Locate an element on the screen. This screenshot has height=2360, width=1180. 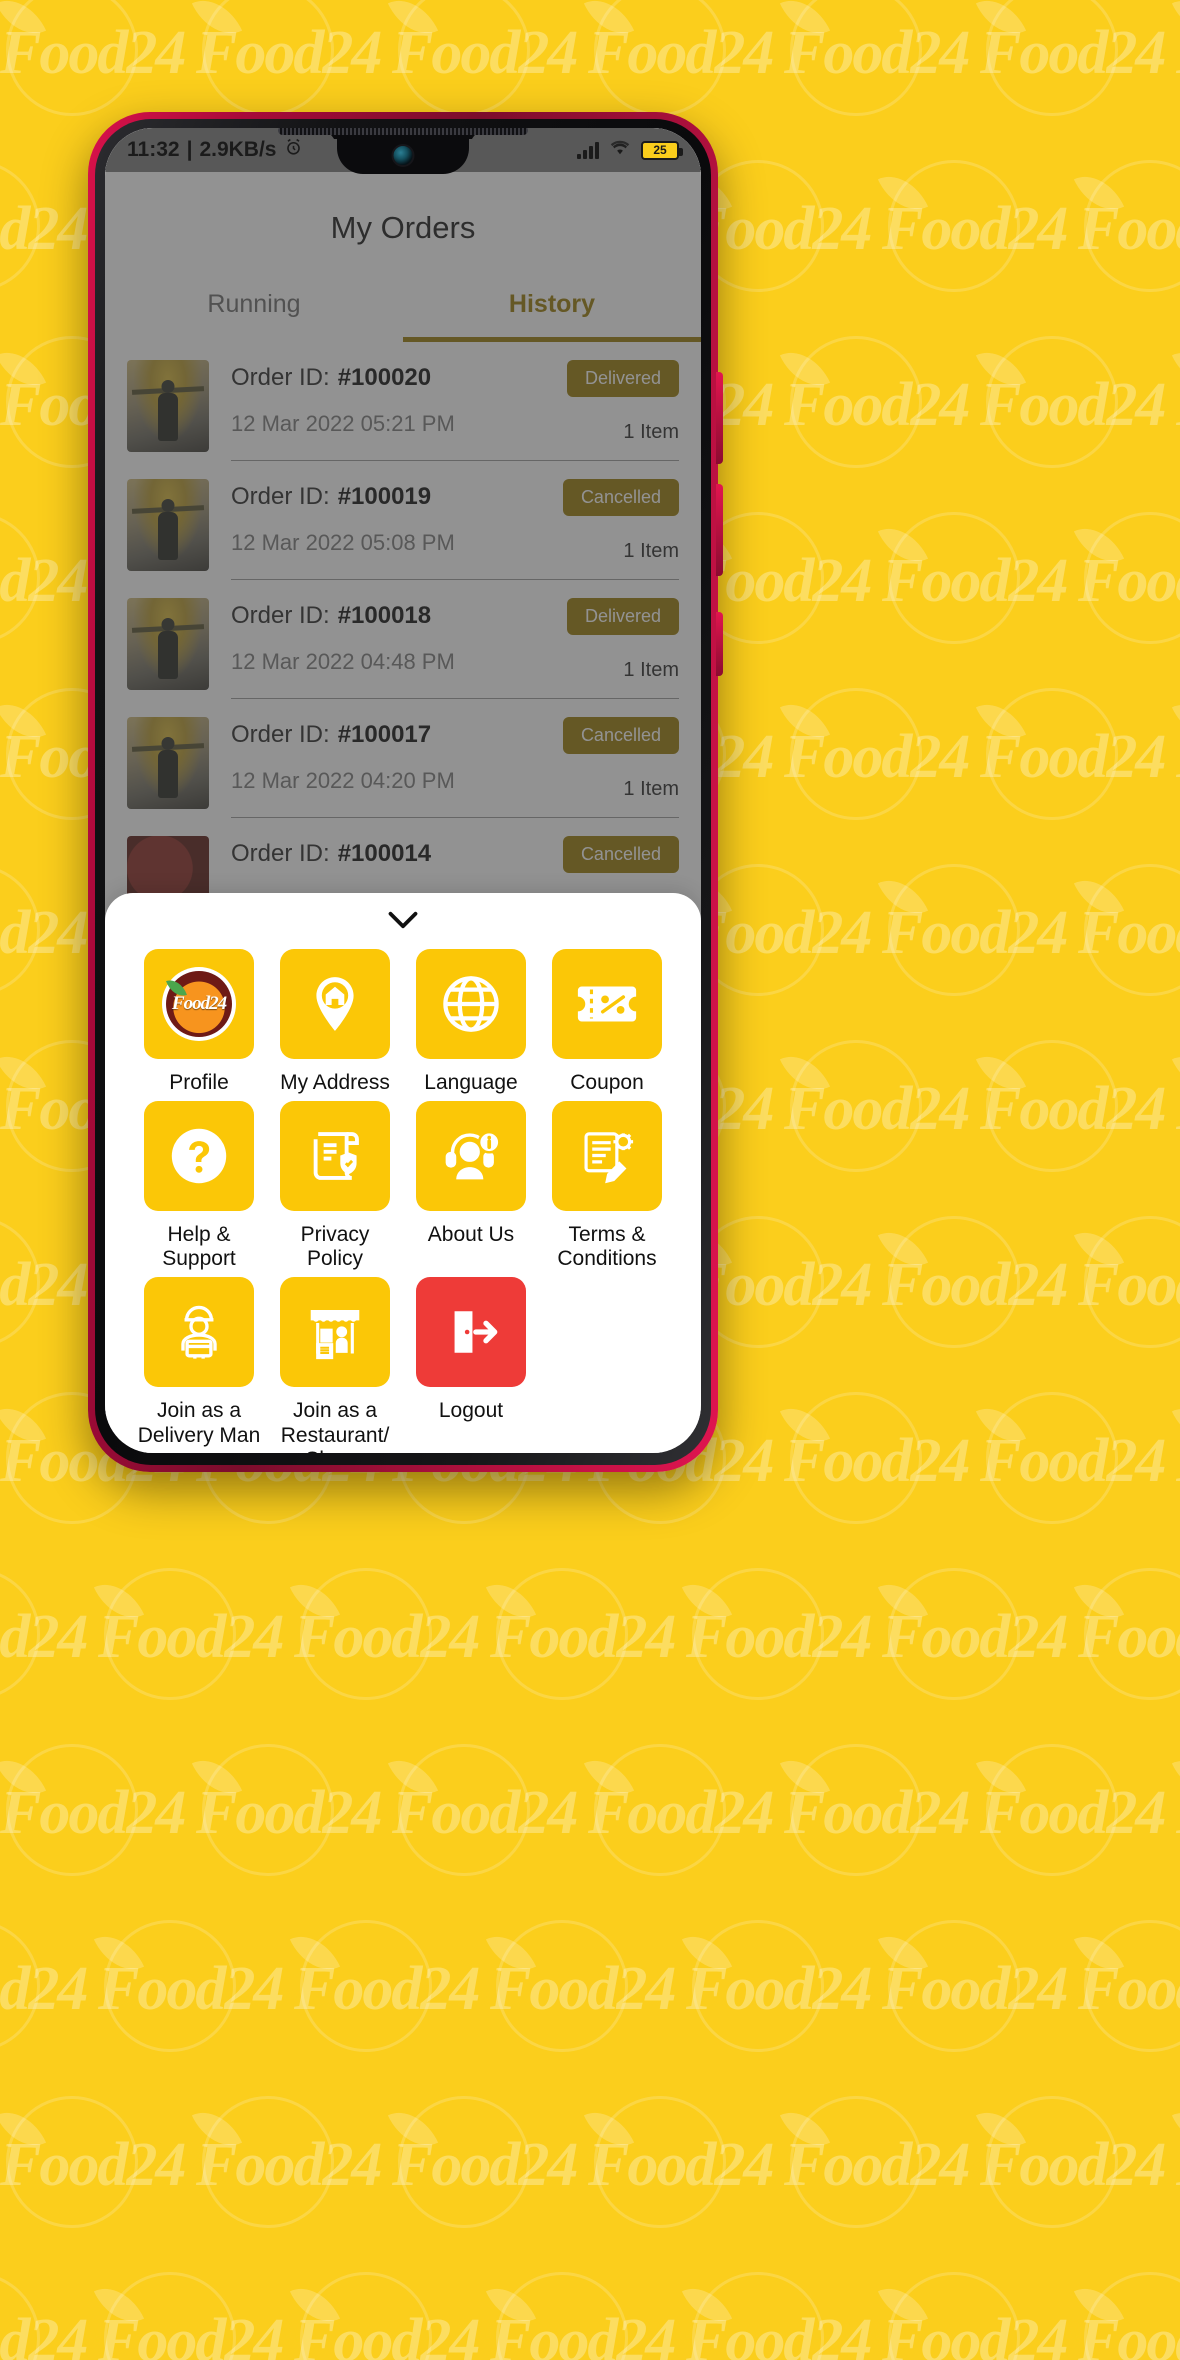
policy-scroll-icon is located at coordinates (335, 1156).